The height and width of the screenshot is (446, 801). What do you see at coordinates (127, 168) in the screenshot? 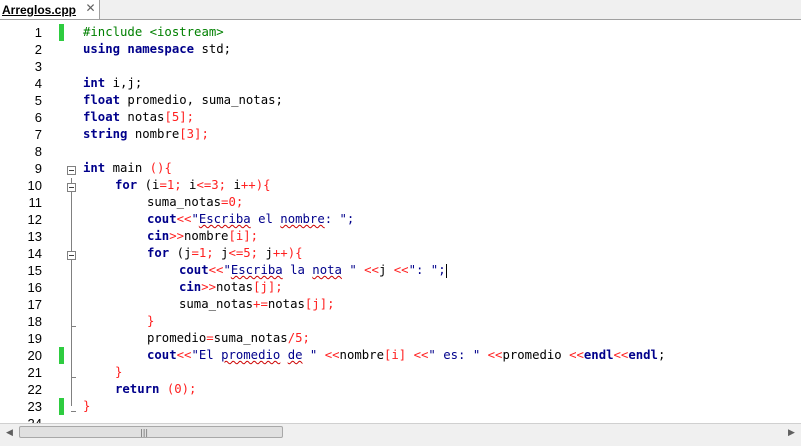
I see `code-line-9: int main (){` at bounding box center [127, 168].